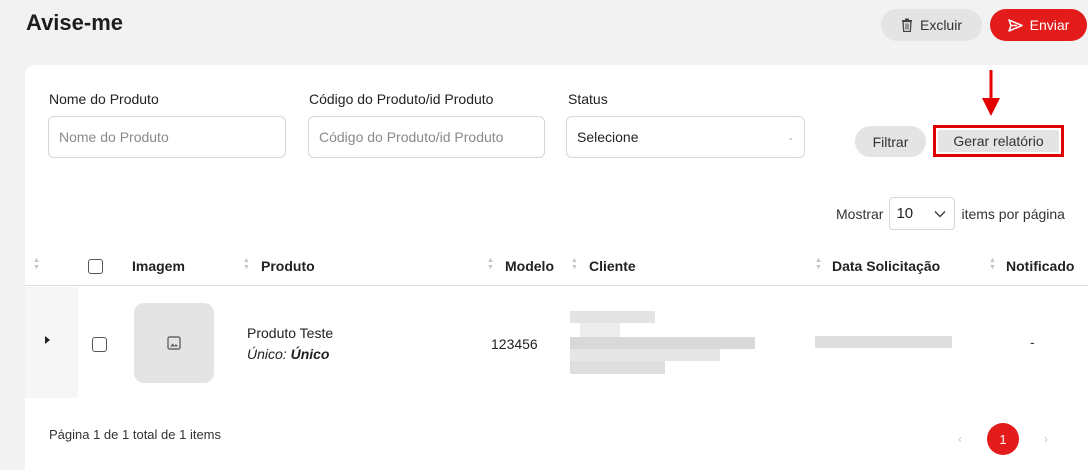  Describe the element at coordinates (940, 25) in the screenshot. I see `delete-label: Excluir` at that location.